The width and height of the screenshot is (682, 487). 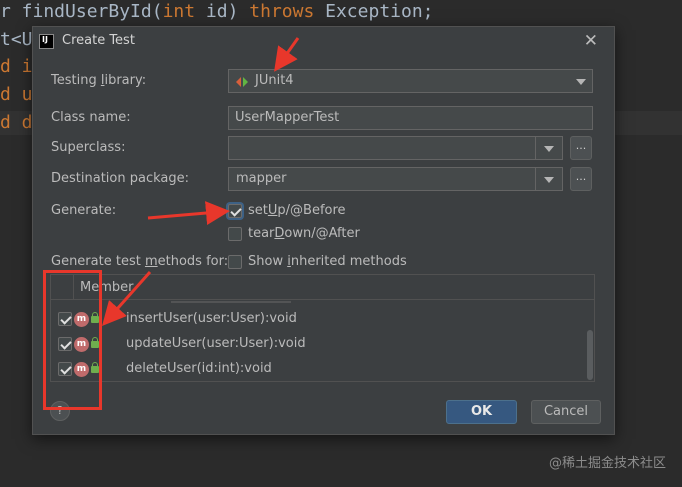 I want to click on dialog-title: Create Test, so click(x=98, y=40).